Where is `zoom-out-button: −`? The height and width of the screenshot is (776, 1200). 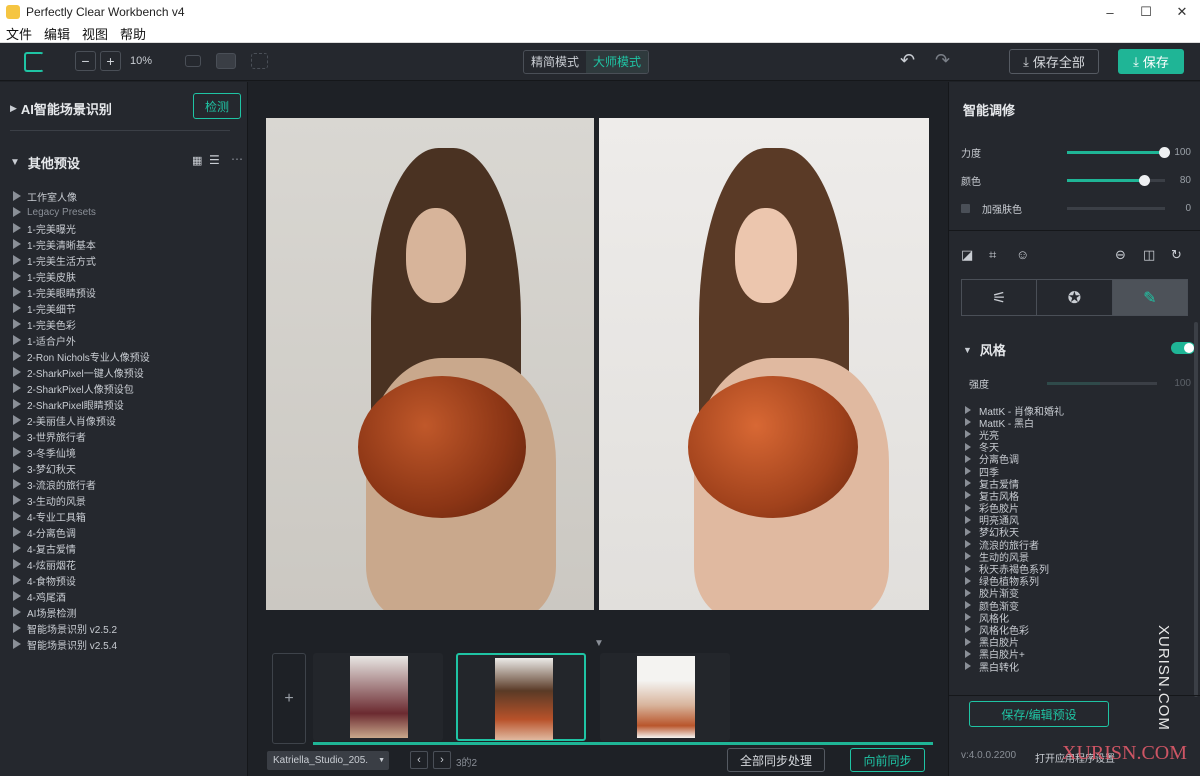 zoom-out-button: − is located at coordinates (85, 61).